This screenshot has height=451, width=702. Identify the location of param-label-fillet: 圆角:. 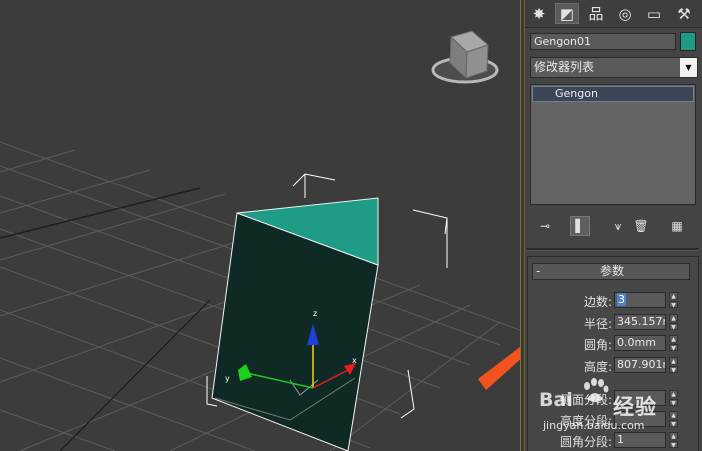
(597, 345).